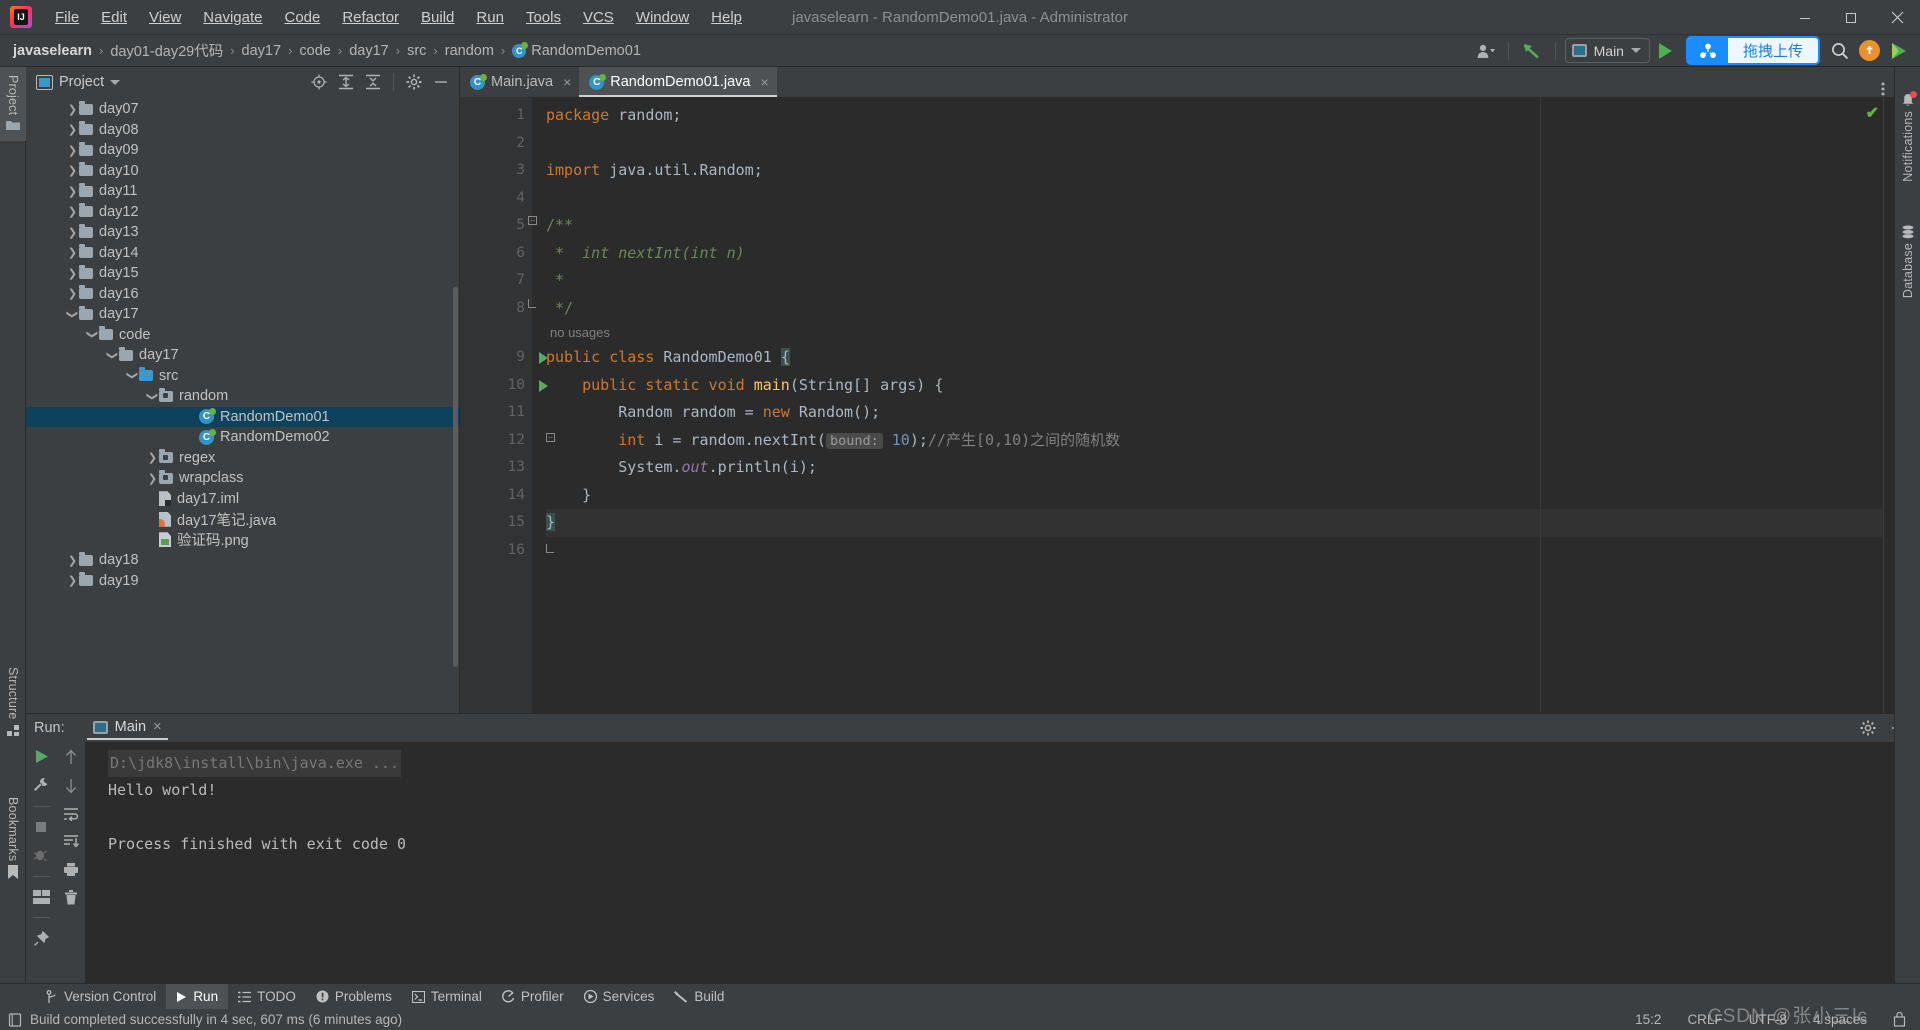 This screenshot has width=1920, height=1030. What do you see at coordinates (619, 997) in the screenshot?
I see `tool-window-services: Services` at bounding box center [619, 997].